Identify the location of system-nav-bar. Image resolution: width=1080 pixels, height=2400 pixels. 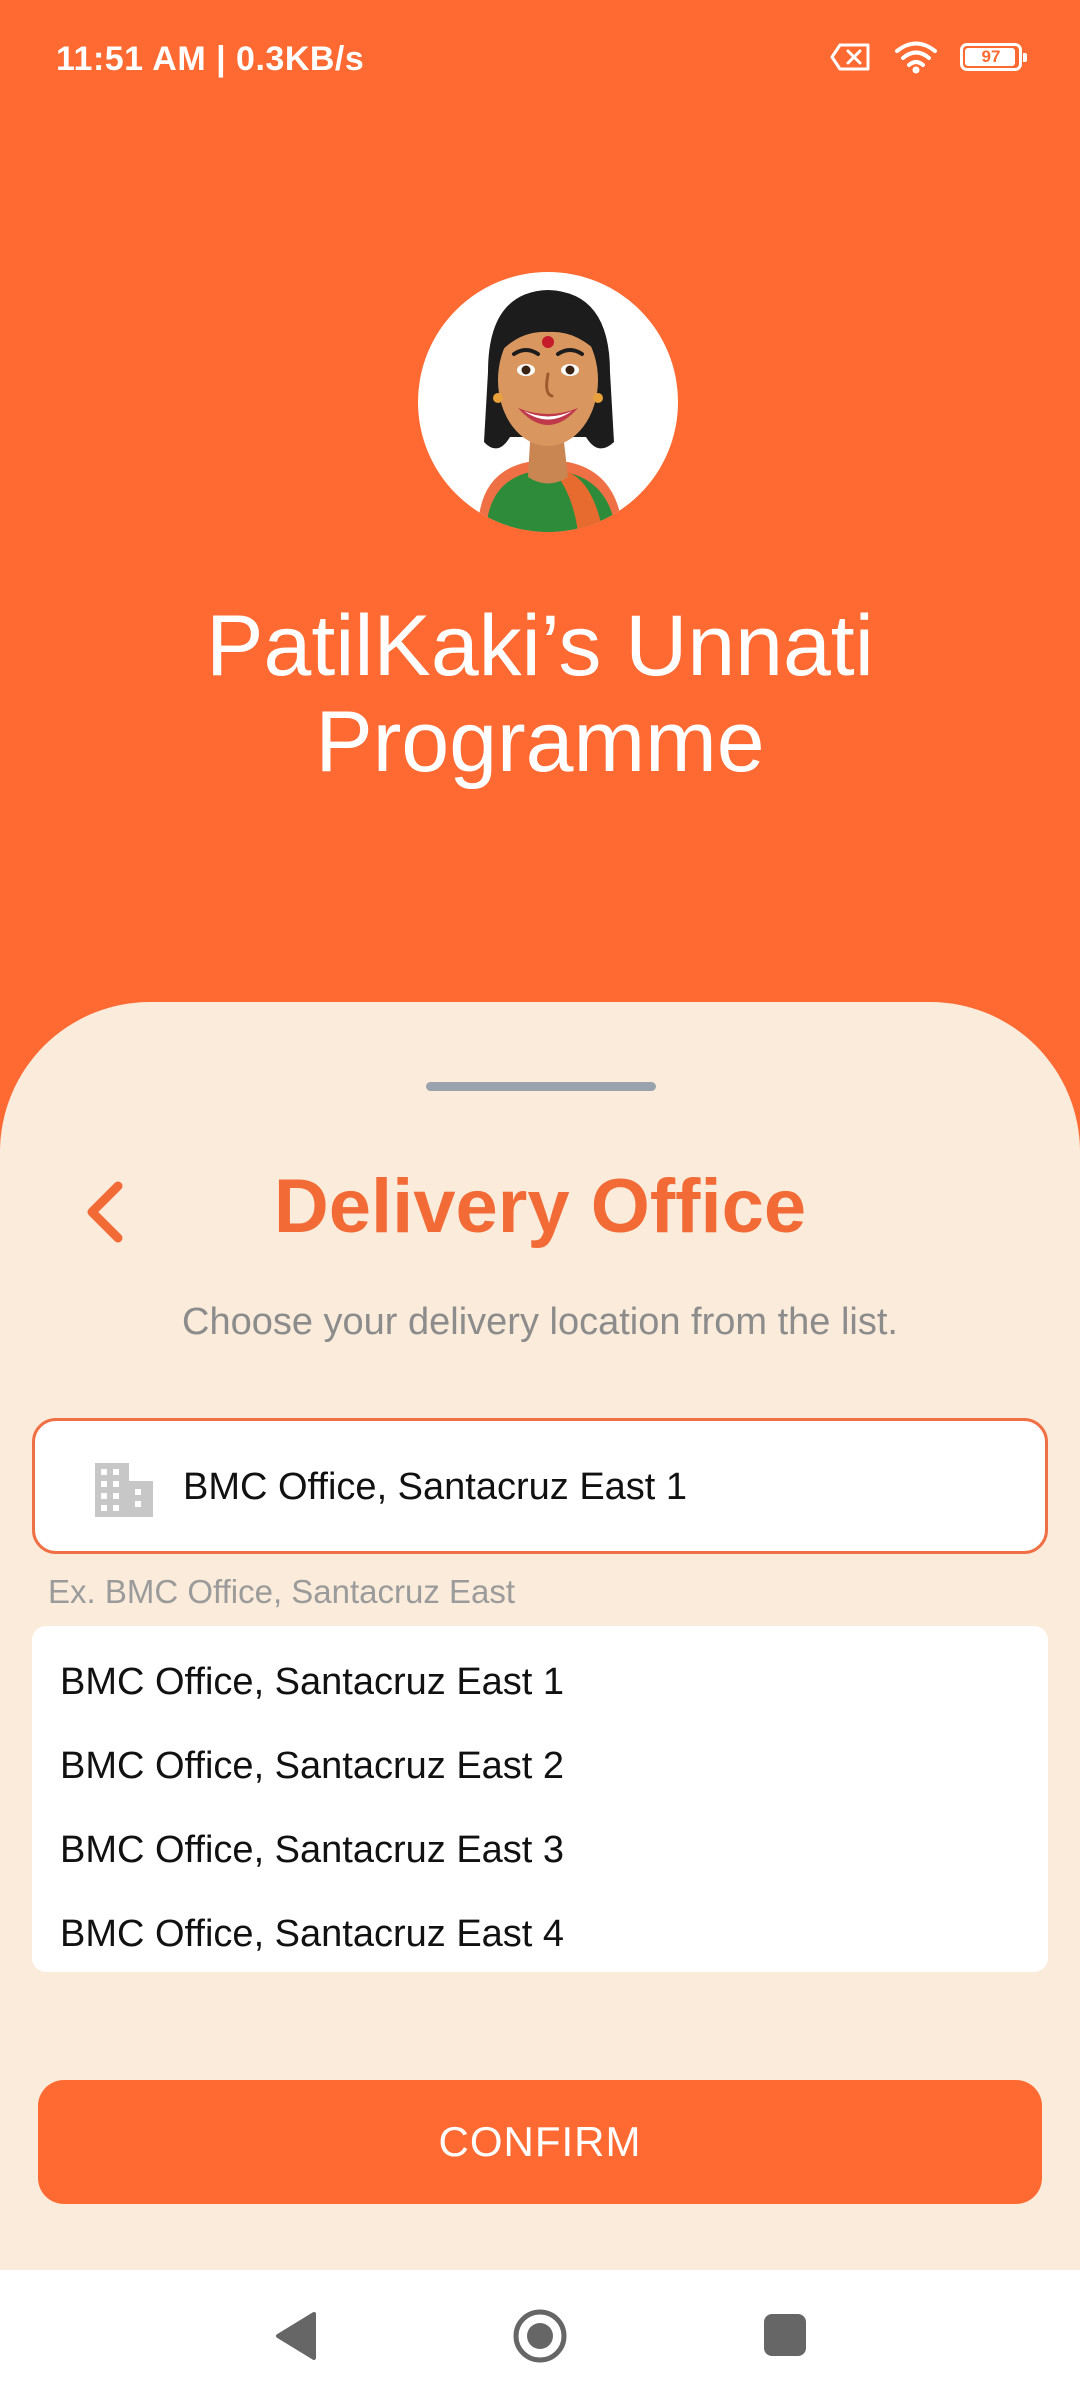
(540, 2335).